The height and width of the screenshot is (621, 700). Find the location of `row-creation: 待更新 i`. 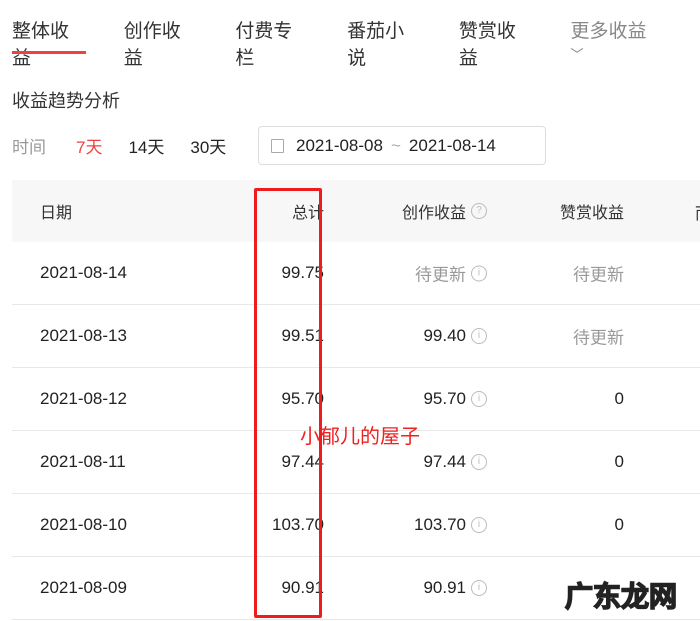

row-creation: 待更新 i is located at coordinates (451, 273).